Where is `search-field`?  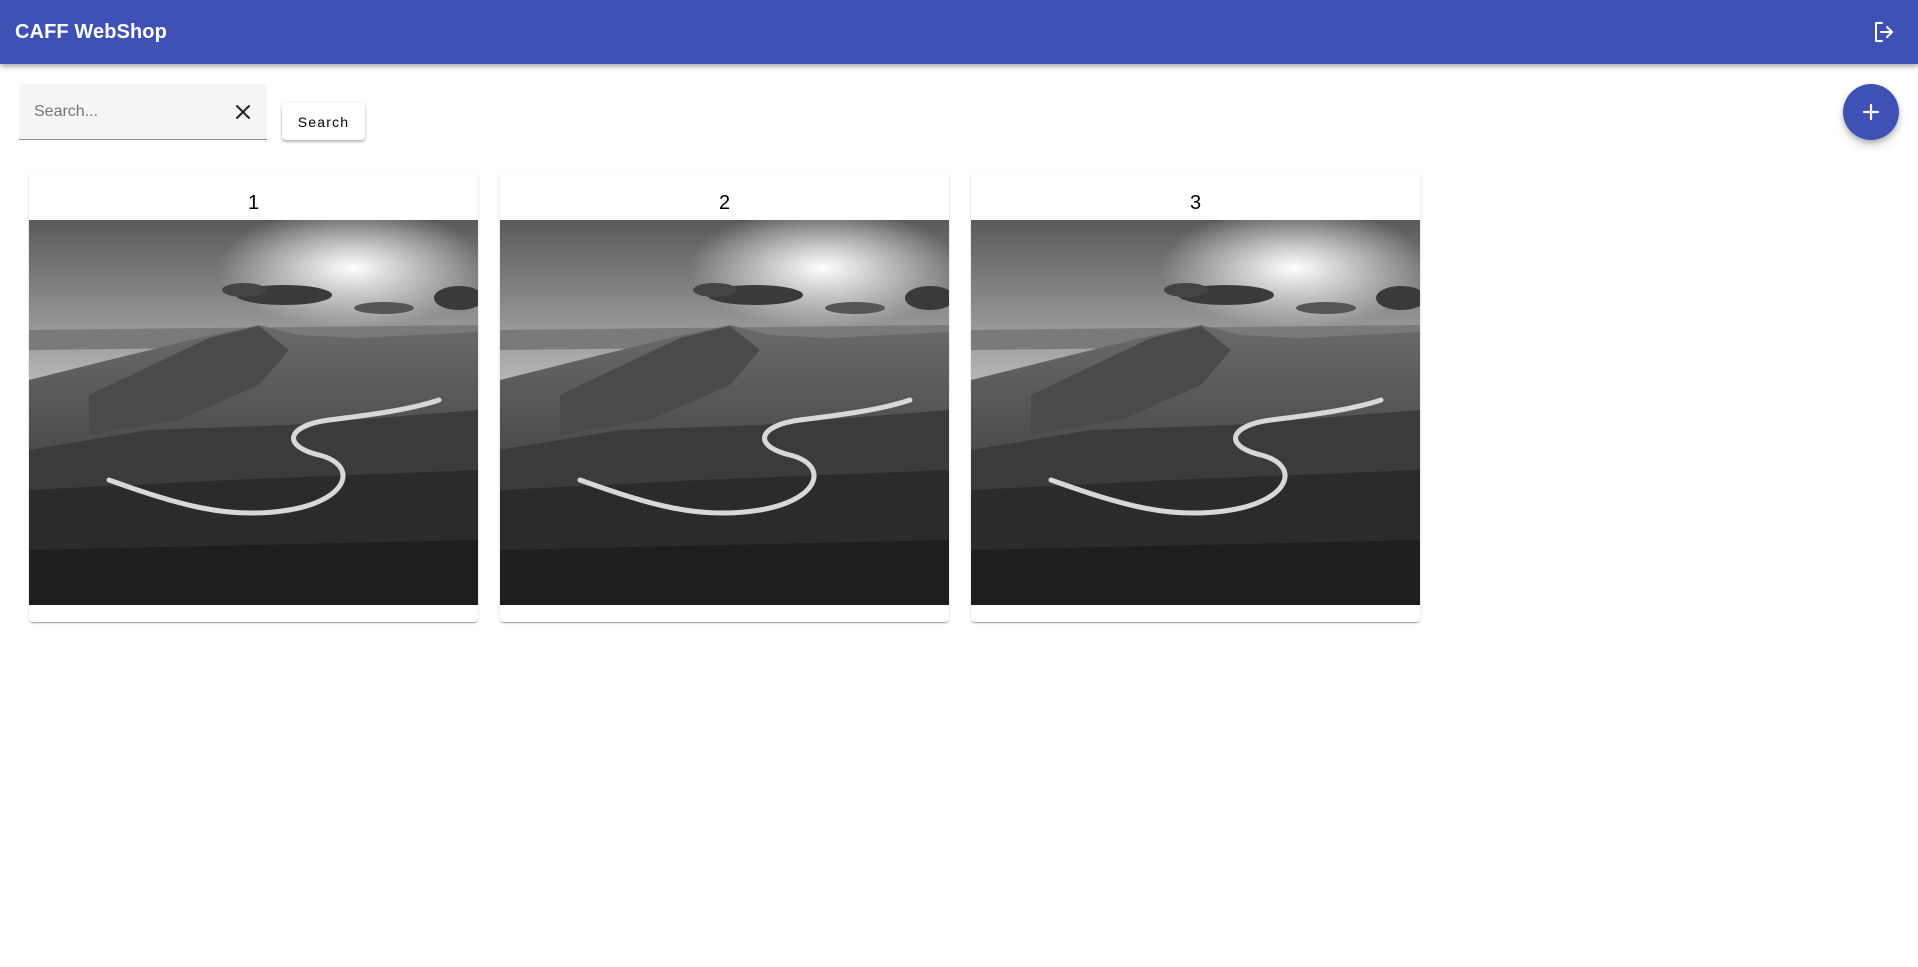 search-field is located at coordinates (143, 112).